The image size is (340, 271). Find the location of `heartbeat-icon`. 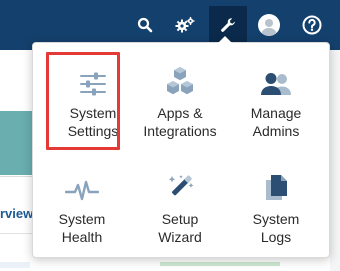

heartbeat-icon is located at coordinates (82, 185).